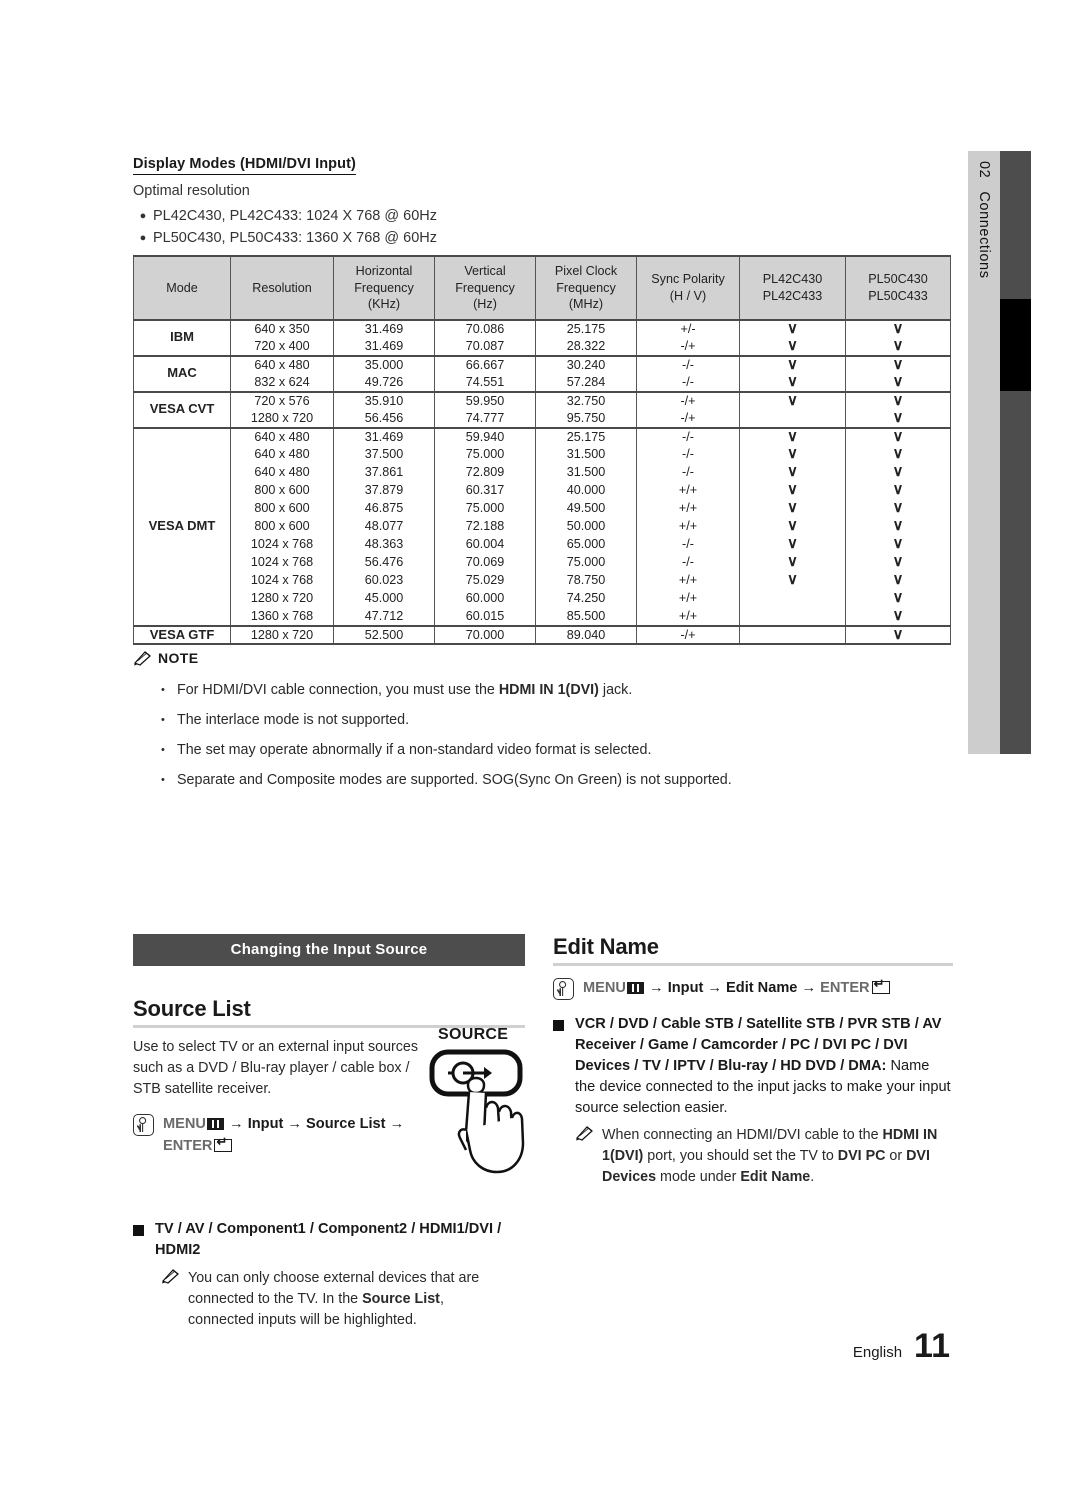 Image resolution: width=1080 pixels, height=1494 pixels. I want to click on list-item: ● PL42C430, PL42C433: 1024 X 768 @ 60Hz, so click(433, 216).